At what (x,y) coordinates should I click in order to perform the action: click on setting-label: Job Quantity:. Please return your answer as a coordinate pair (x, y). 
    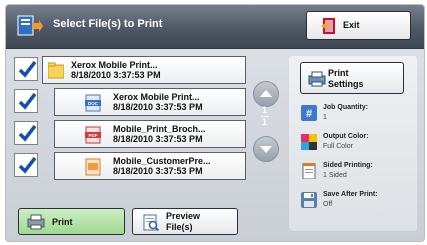
    Looking at the image, I should click on (346, 107).